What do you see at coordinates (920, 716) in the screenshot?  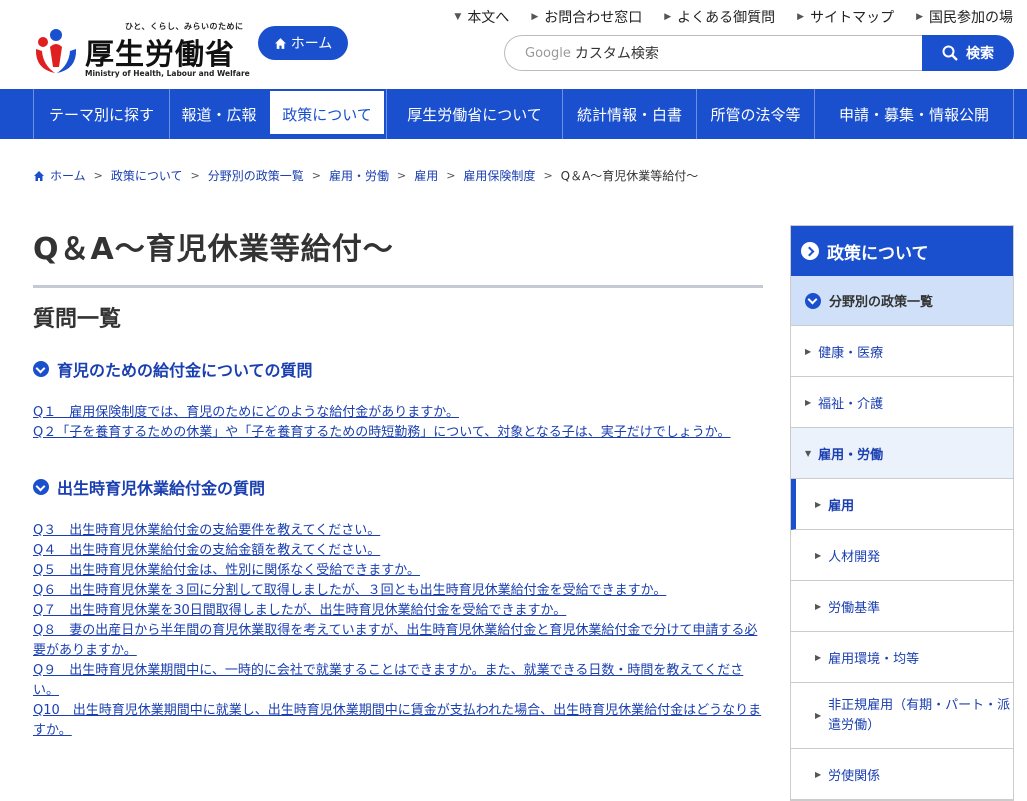 I see `sidebar-item-label: 非正規雇用（有期・パート・派遣労働）` at bounding box center [920, 716].